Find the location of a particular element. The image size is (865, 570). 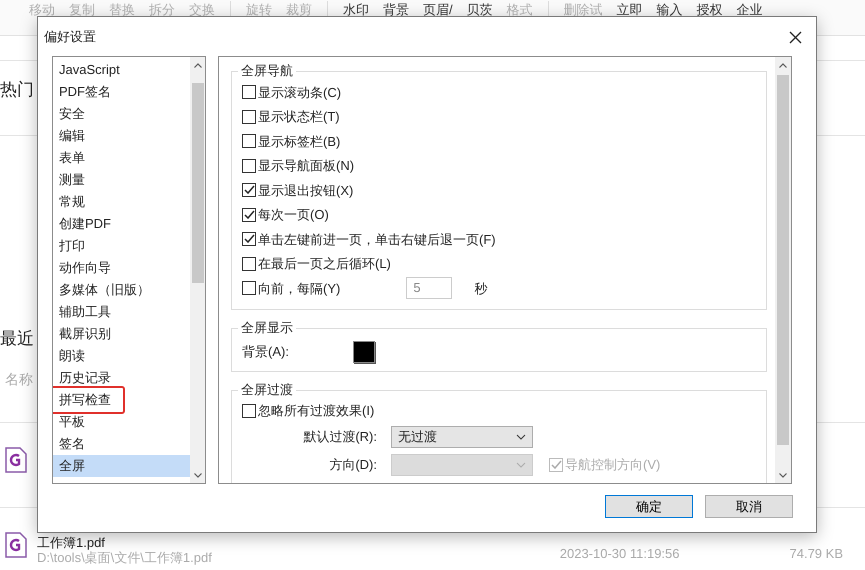

field-label: 背景(A): is located at coordinates (265, 351).